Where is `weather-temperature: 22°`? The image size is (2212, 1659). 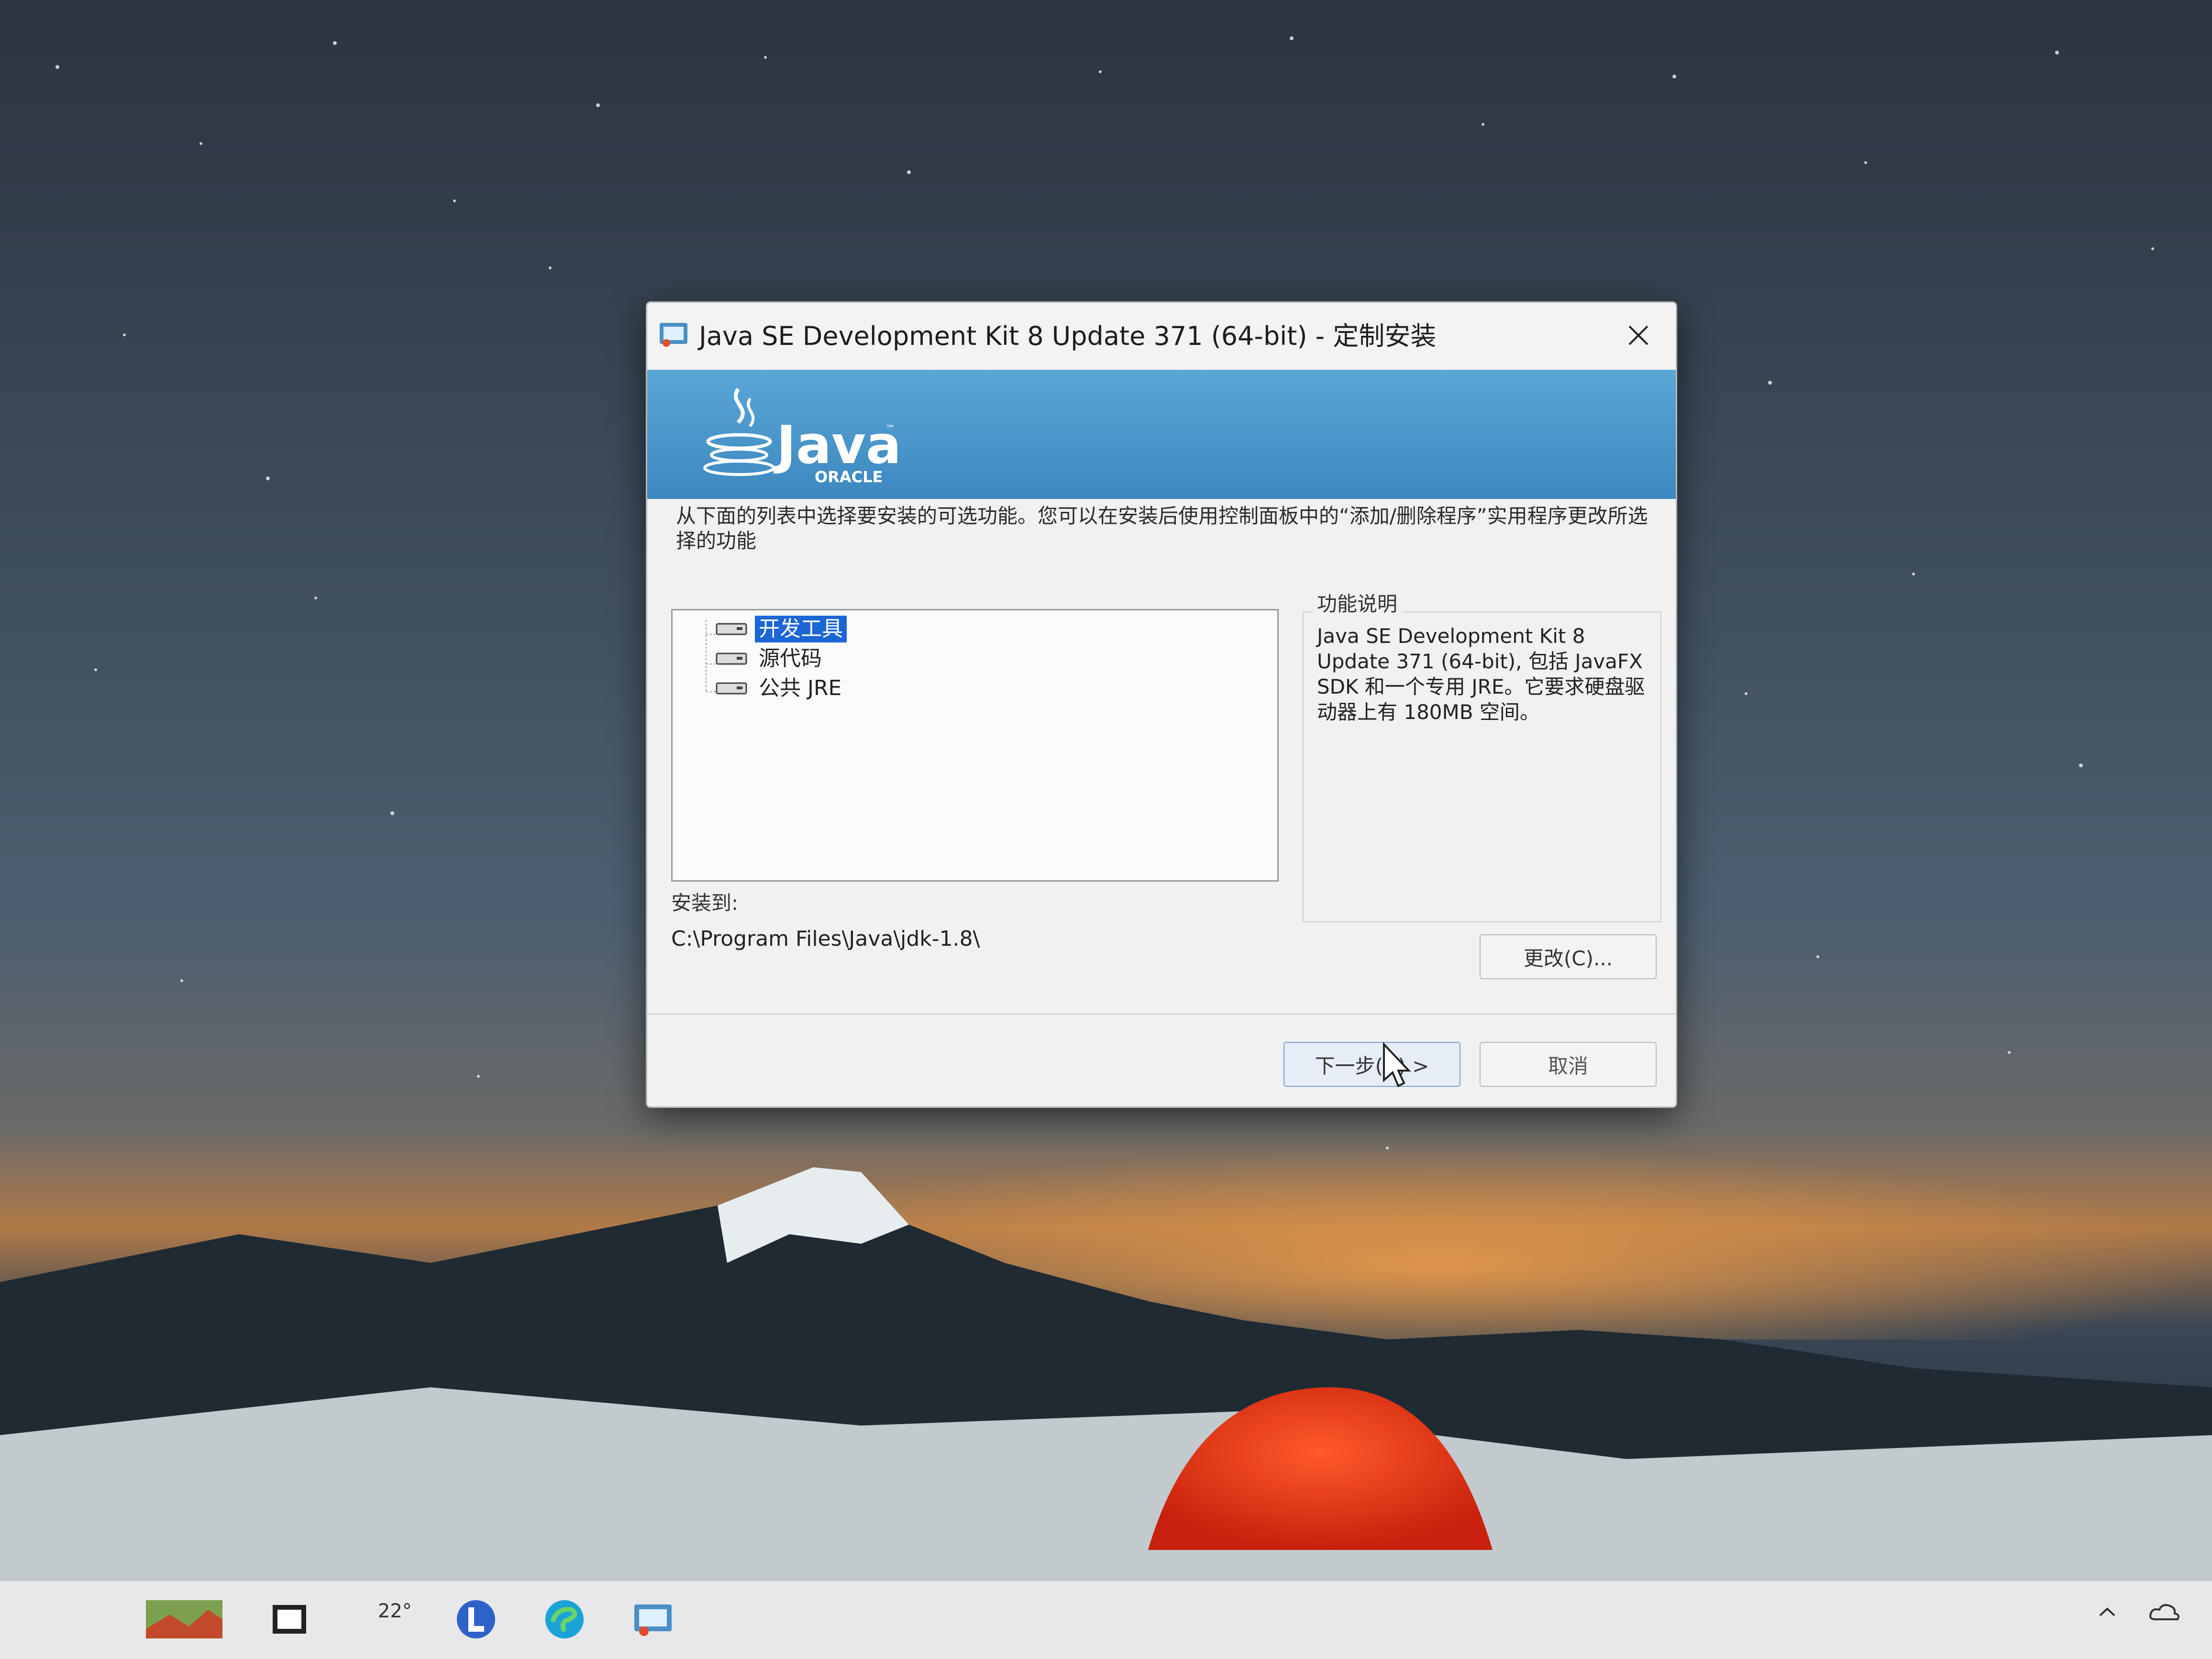
weather-temperature: 22° is located at coordinates (395, 1611).